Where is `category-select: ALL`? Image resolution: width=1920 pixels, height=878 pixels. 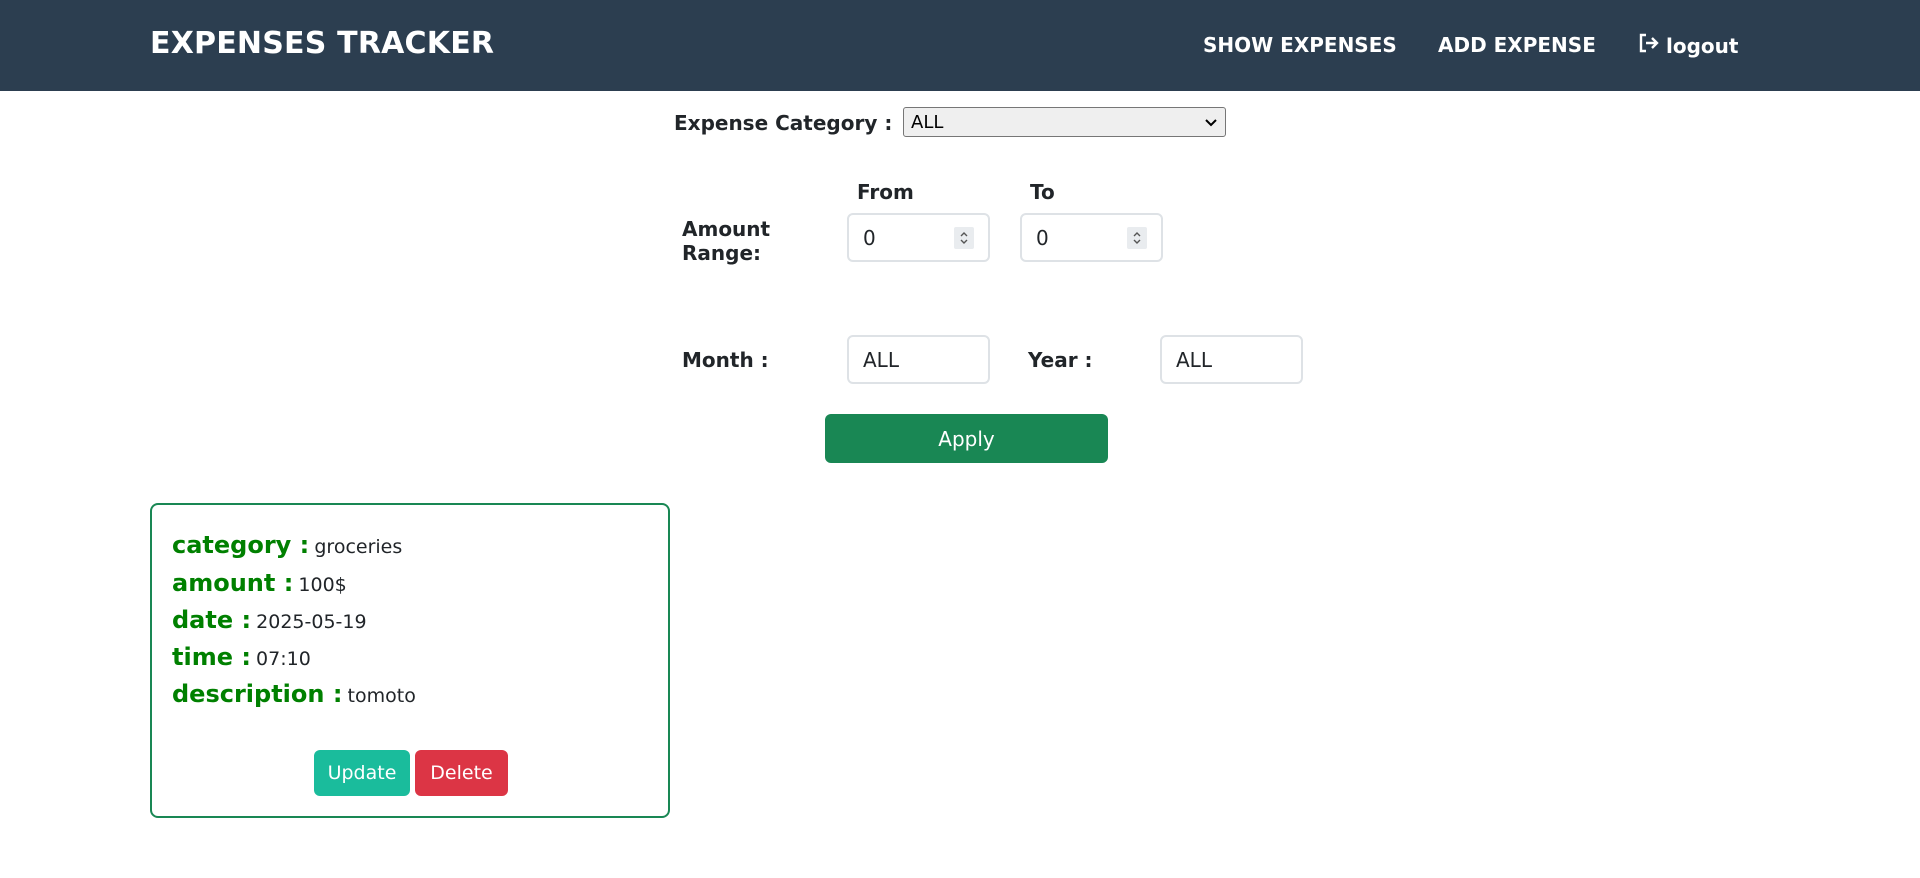 category-select: ALL is located at coordinates (1064, 122).